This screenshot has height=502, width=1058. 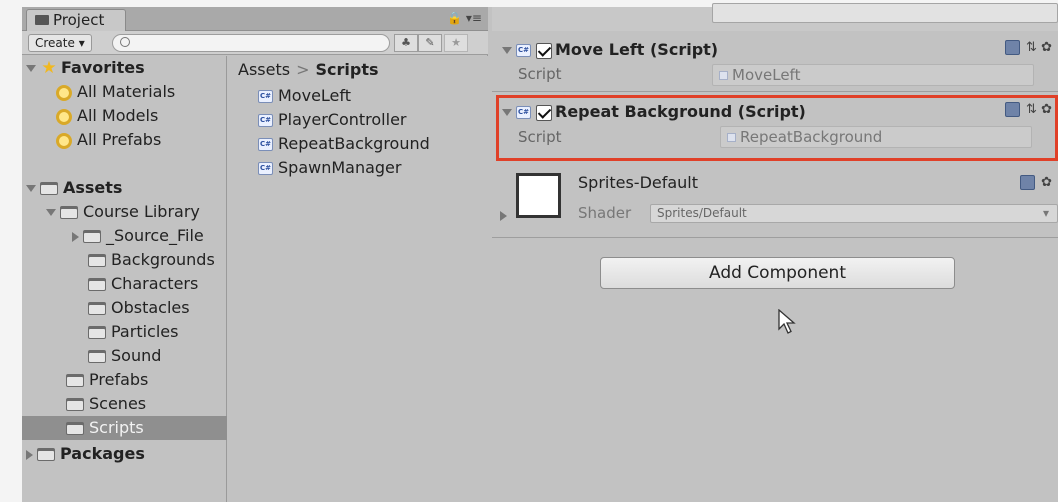 I want to click on tree-packages: Packages, so click(x=85, y=454).